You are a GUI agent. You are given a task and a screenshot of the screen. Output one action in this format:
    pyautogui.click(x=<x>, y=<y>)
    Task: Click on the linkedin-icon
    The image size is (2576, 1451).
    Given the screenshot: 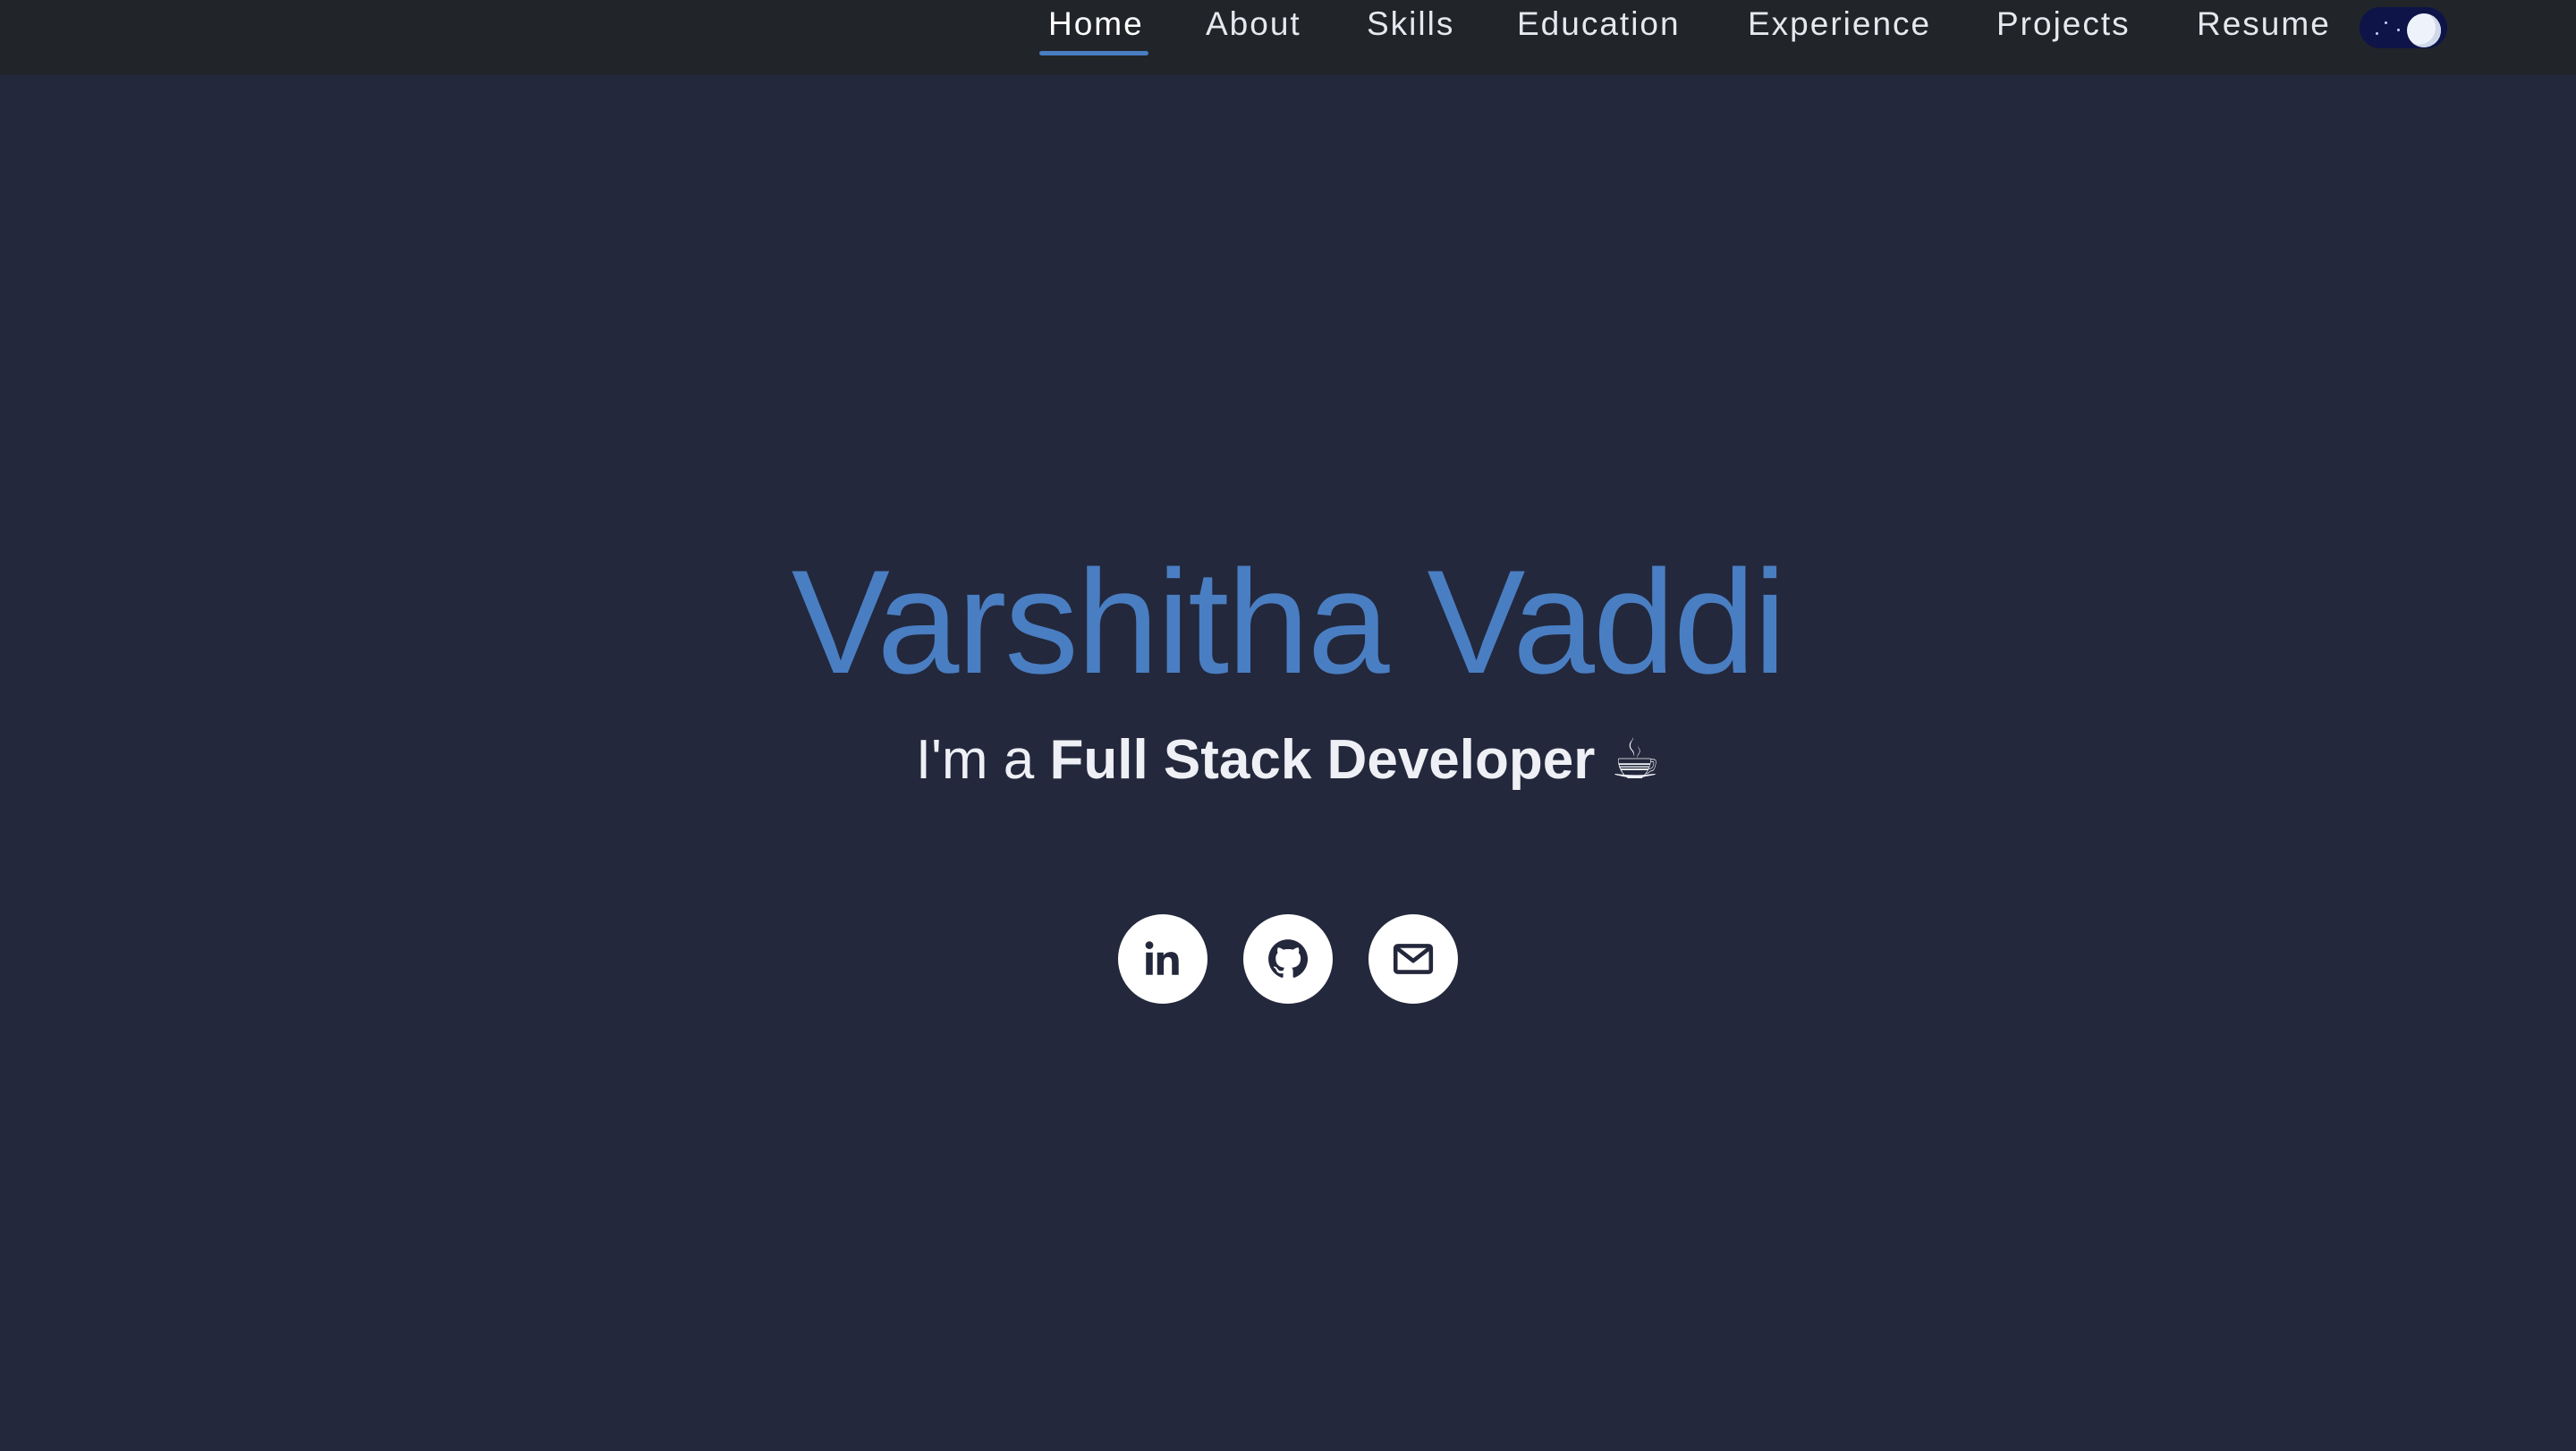 What is the action you would take?
    pyautogui.click(x=1162, y=958)
    